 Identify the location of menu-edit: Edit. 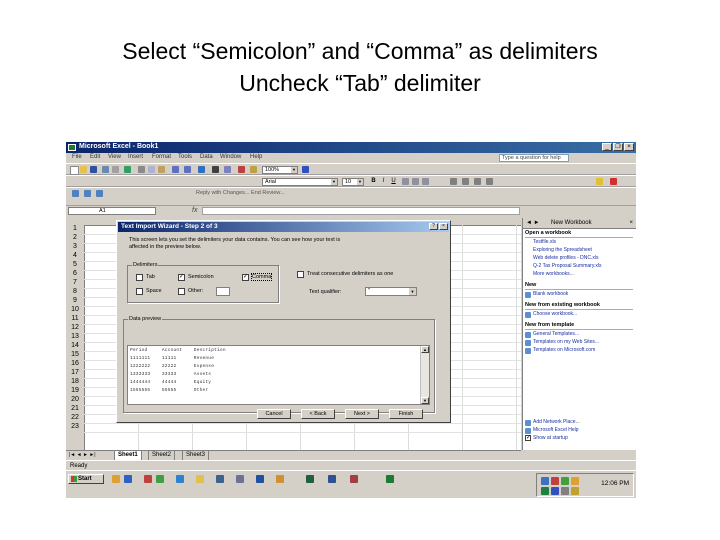
(95, 157).